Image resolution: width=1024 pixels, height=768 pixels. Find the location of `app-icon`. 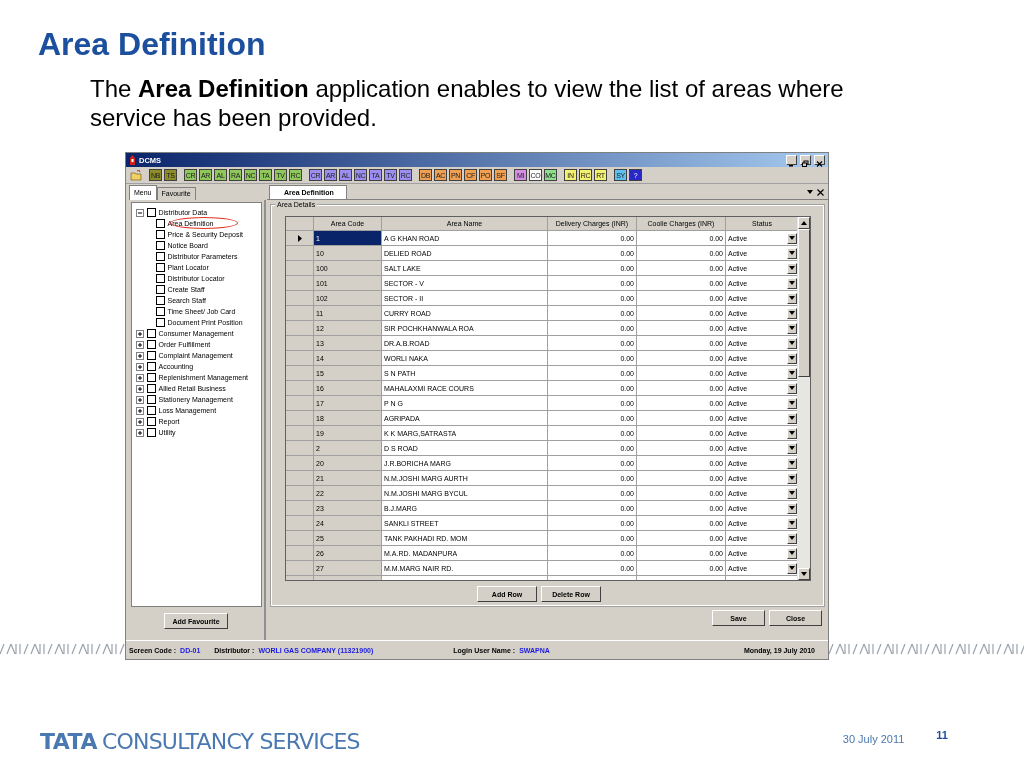

app-icon is located at coordinates (132, 160).